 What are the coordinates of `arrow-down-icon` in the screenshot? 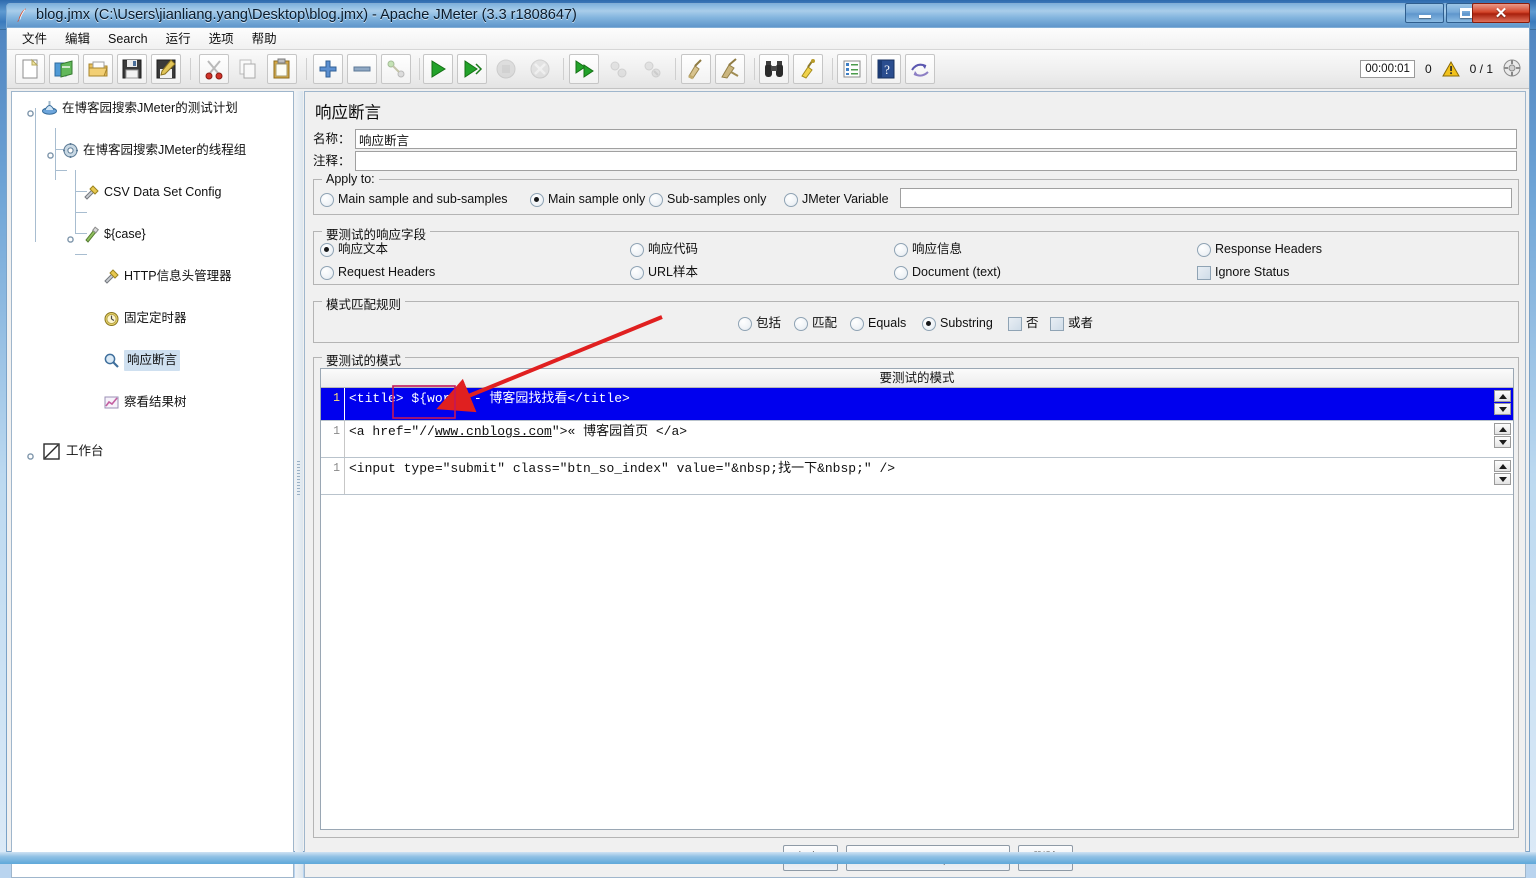 It's located at (1502, 479).